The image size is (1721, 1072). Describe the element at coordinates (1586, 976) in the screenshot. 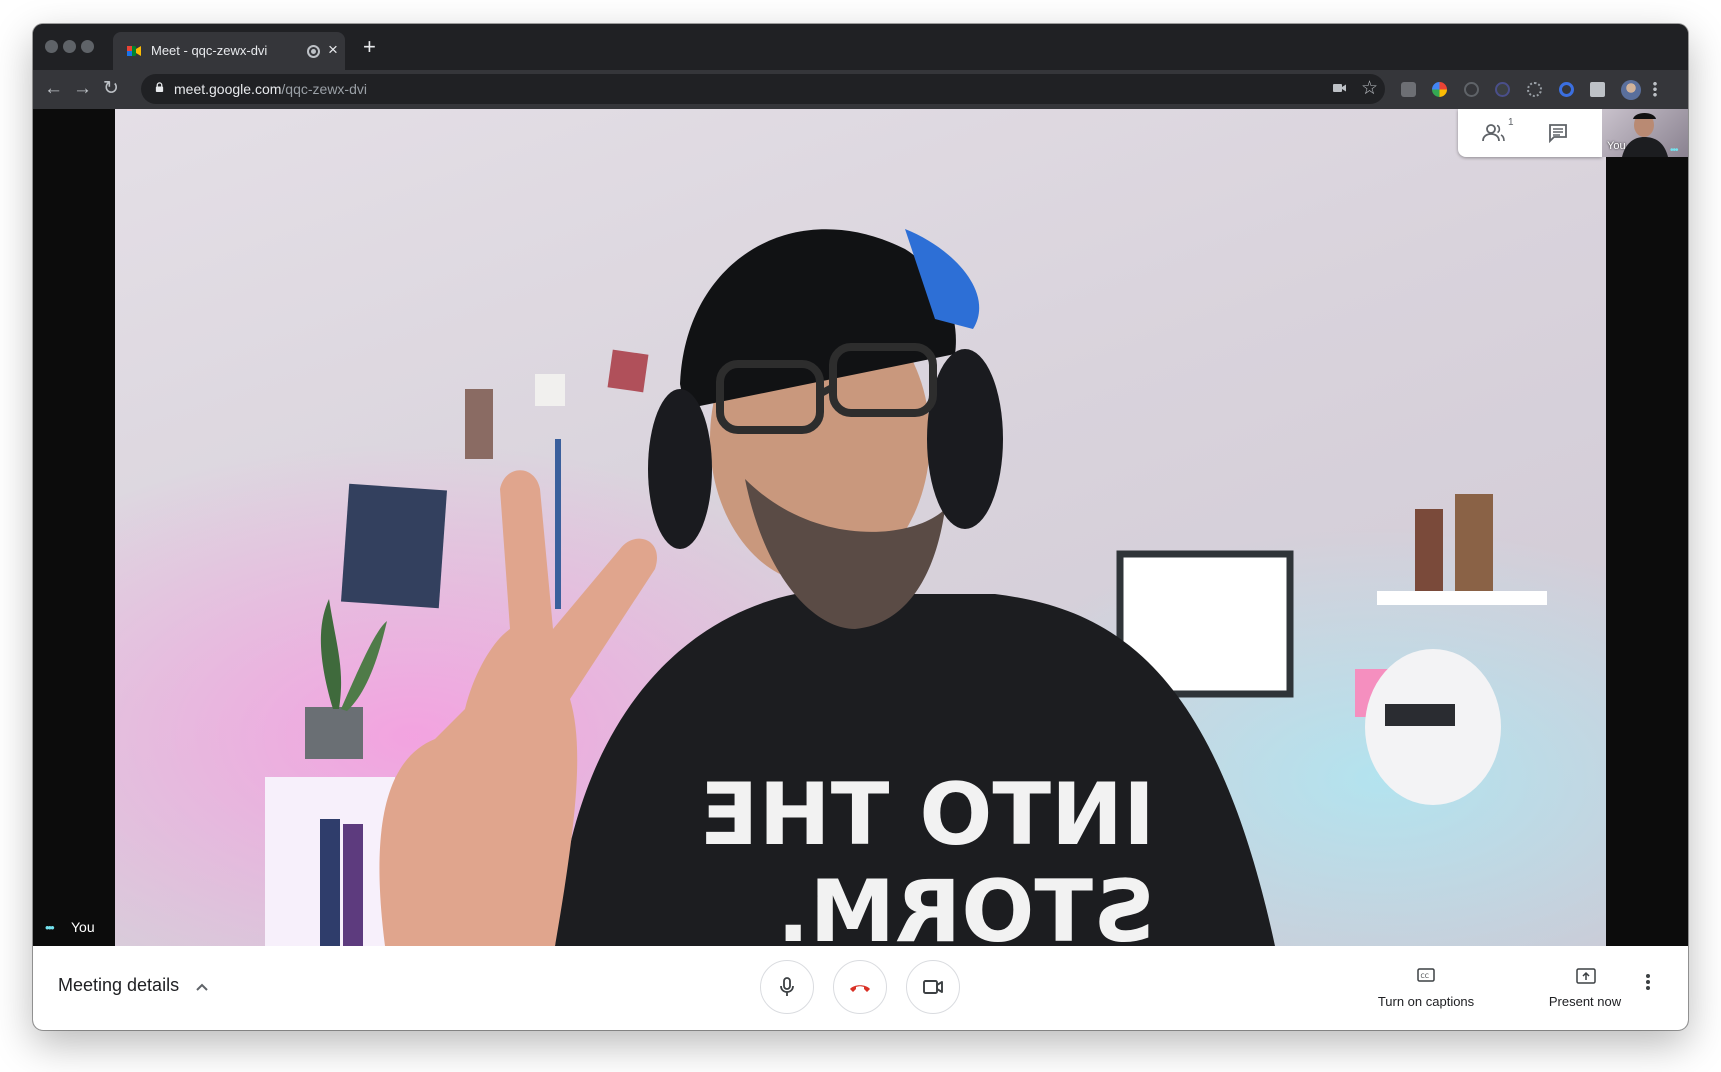

I see `present-icon` at that location.